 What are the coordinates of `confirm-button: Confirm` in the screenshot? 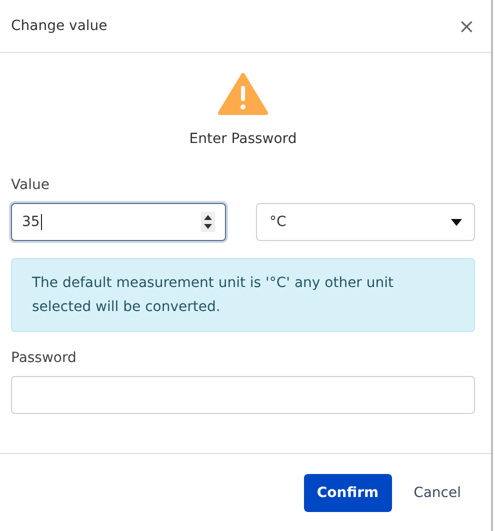 It's located at (348, 493).